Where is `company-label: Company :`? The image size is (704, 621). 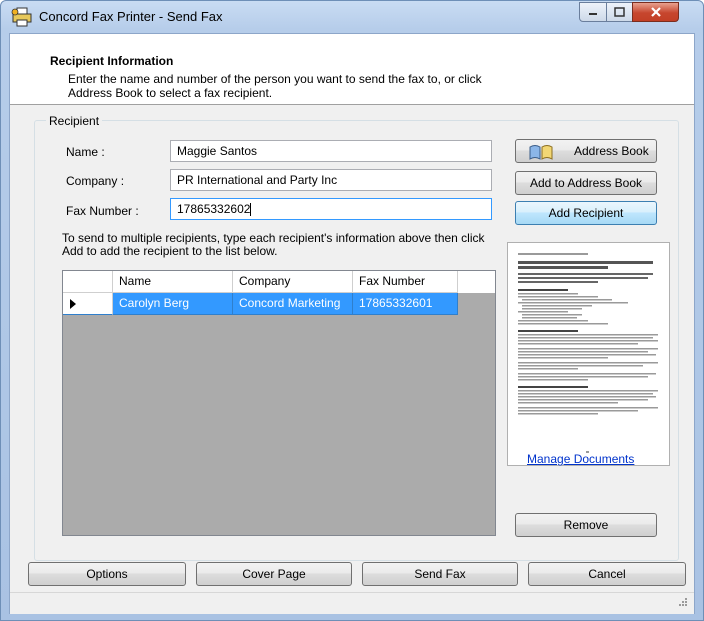
company-label: Company : is located at coordinates (95, 181).